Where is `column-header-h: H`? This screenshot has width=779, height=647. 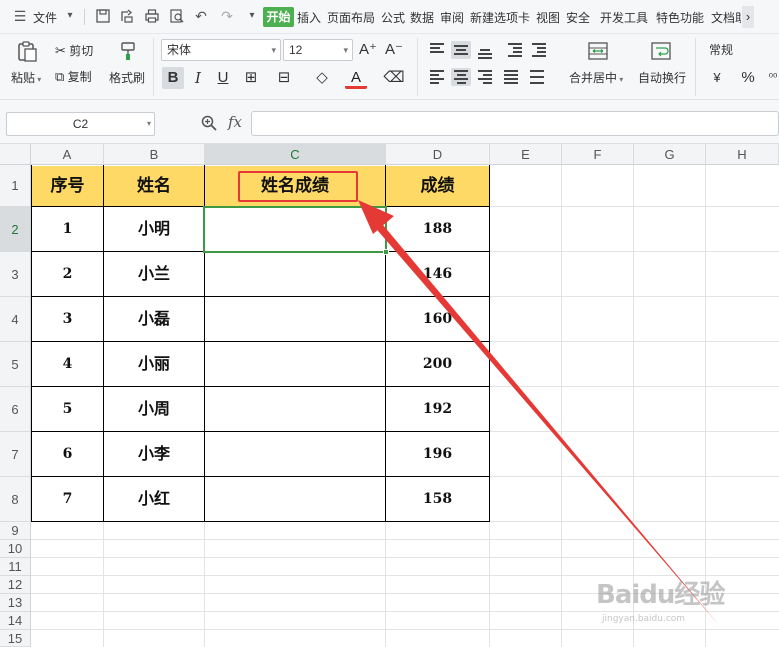
column-header-h: H is located at coordinates (742, 154).